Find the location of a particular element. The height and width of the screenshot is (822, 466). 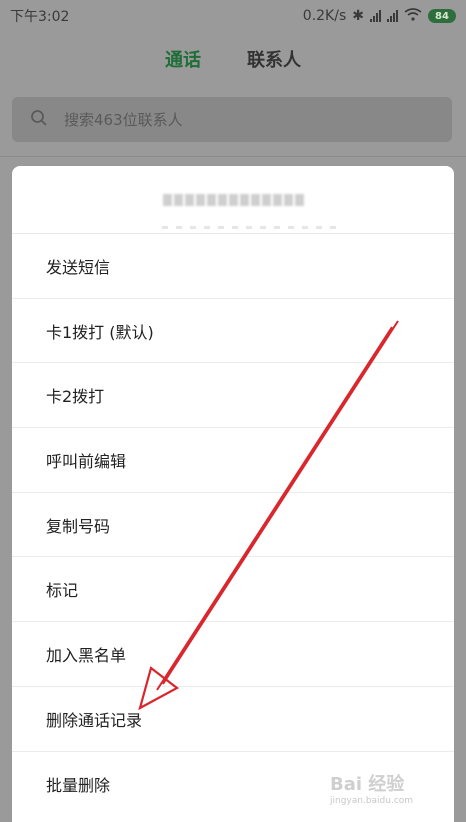

tab-bar: 通话 联系人 is located at coordinates (233, 64).